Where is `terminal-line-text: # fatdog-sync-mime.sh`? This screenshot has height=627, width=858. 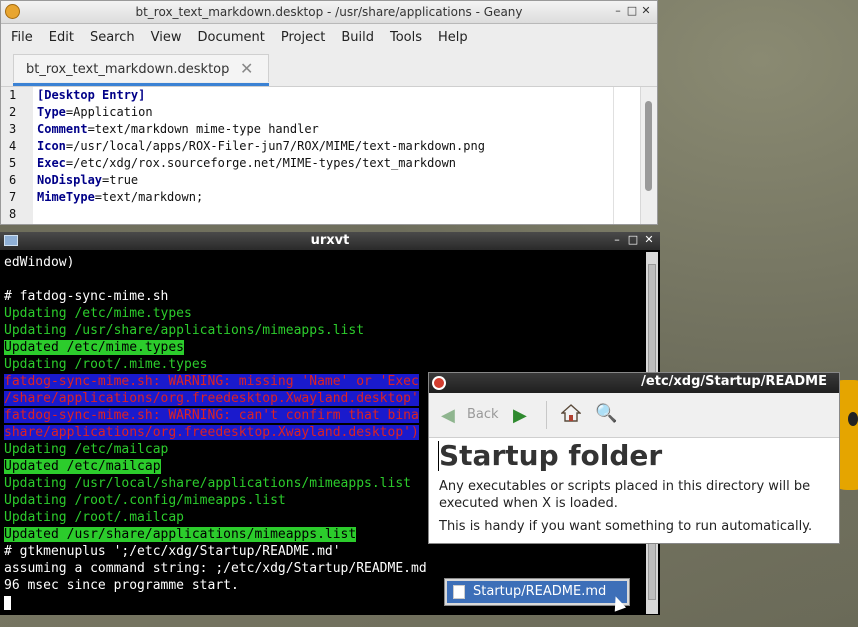 terminal-line-text: # fatdog-sync-mime.sh is located at coordinates (86, 296).